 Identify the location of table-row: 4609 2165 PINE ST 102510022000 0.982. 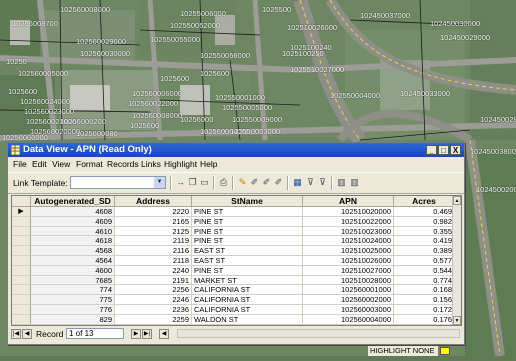
(233, 221).